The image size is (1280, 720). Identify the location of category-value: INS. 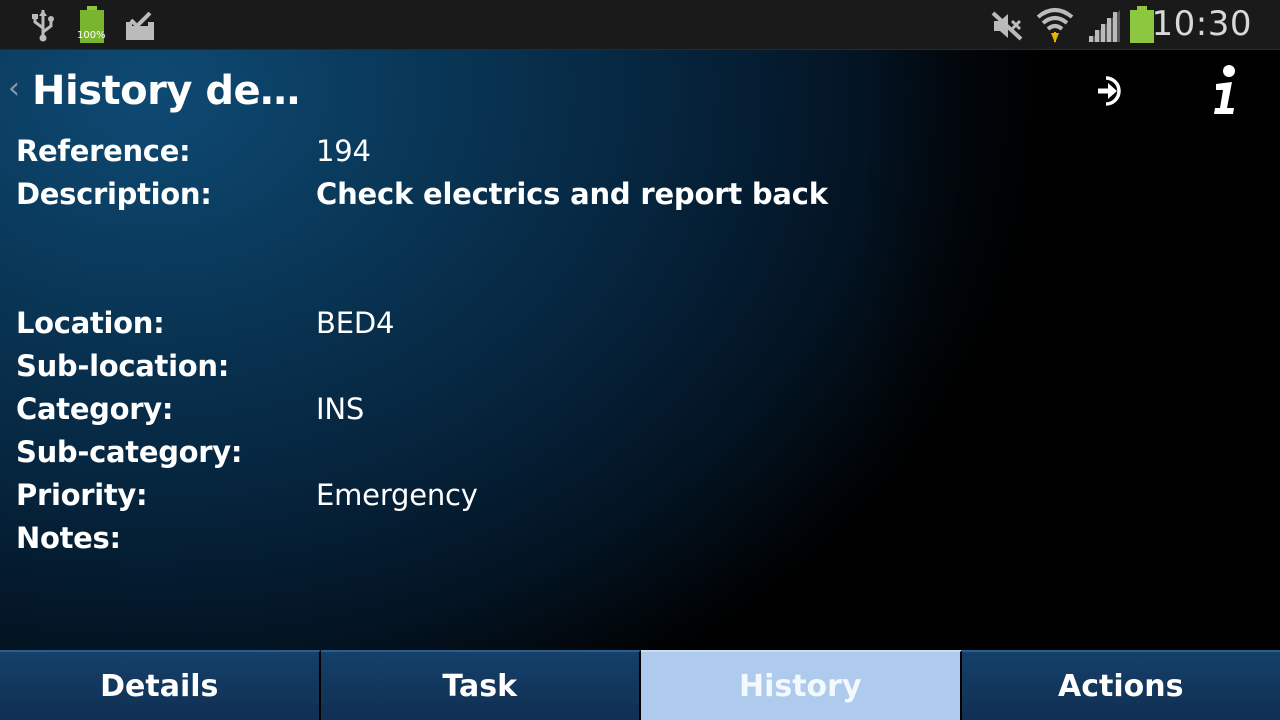
(340, 409).